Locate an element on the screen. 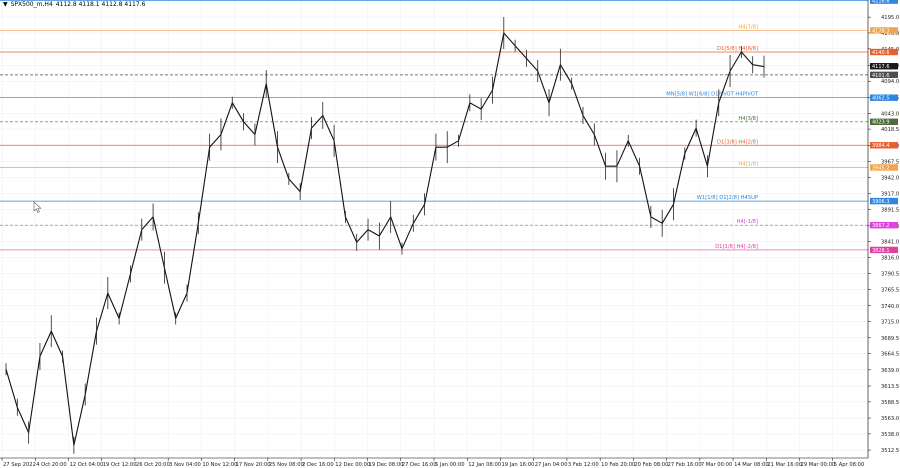 Image resolution: width=900 pixels, height=468 pixels. y-tick-label: 3942.0 is located at coordinates (890, 179).